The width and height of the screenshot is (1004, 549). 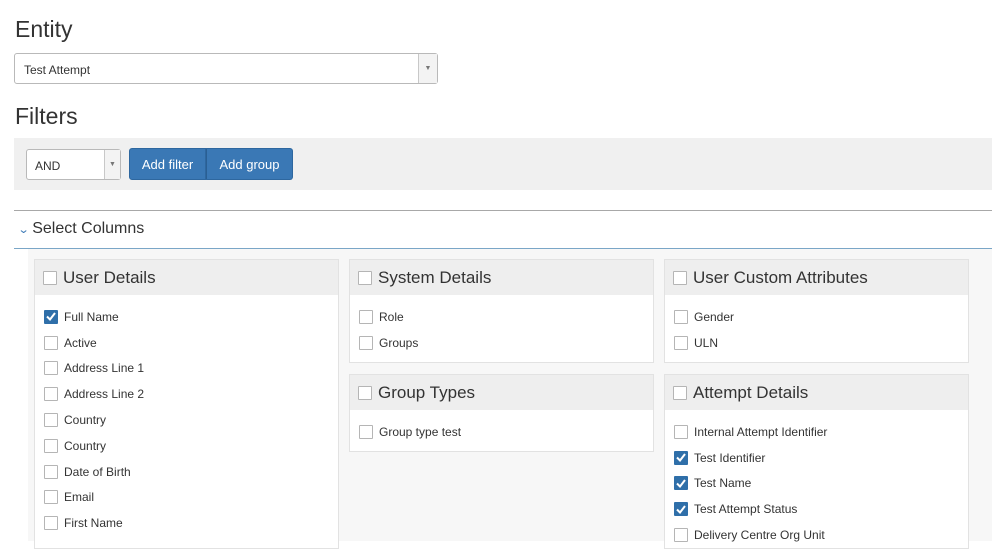 I want to click on column-option-role: Role, so click(x=501, y=317).